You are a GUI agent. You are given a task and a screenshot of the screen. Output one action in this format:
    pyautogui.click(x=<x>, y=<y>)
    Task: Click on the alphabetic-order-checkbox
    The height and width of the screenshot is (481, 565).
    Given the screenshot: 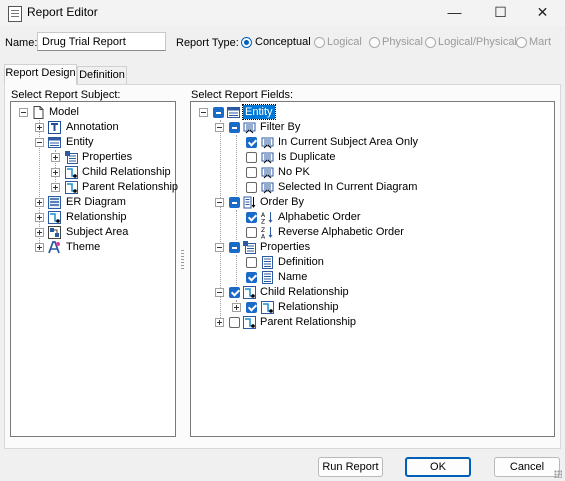 What is the action you would take?
    pyautogui.click(x=251, y=217)
    